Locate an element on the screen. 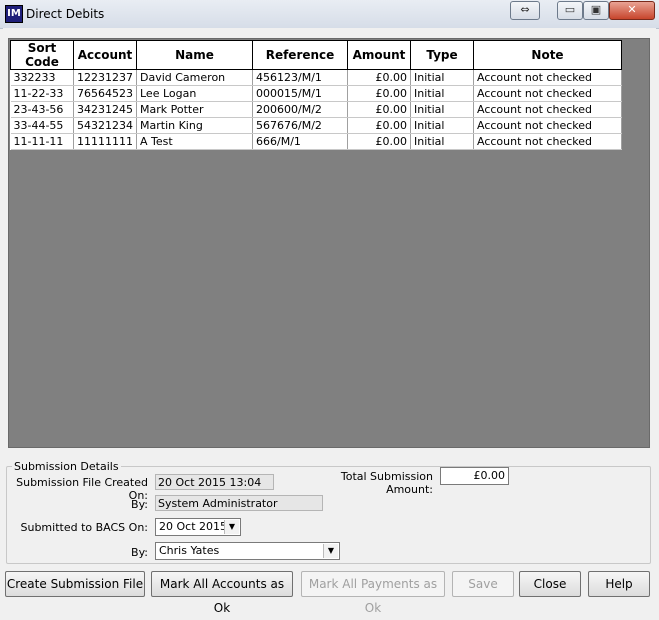 Image resolution: width=659 pixels, height=620 pixels. submitted-on-label: Submitted to BACS On: is located at coordinates (84, 527).